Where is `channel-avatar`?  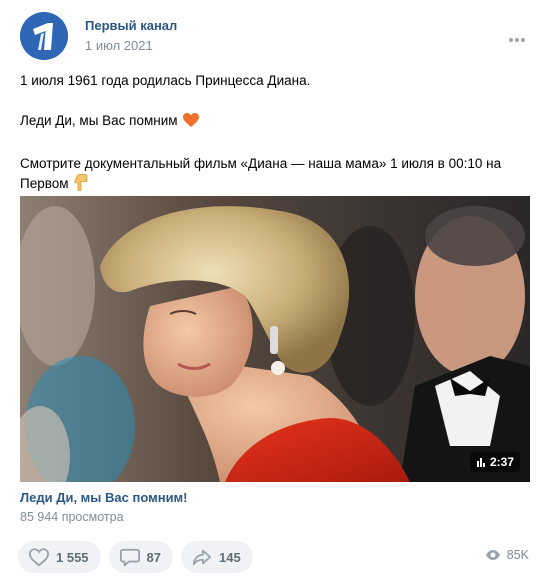
channel-avatar is located at coordinates (44, 36).